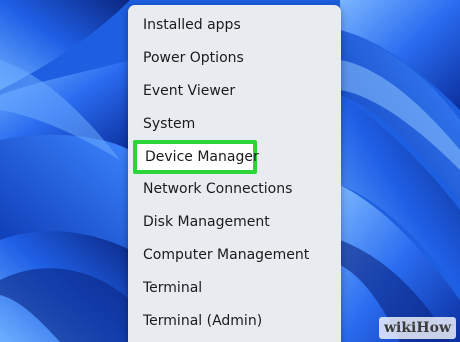  Describe the element at coordinates (234, 189) in the screenshot. I see `menu-item-network-connections: Network Connections` at that location.